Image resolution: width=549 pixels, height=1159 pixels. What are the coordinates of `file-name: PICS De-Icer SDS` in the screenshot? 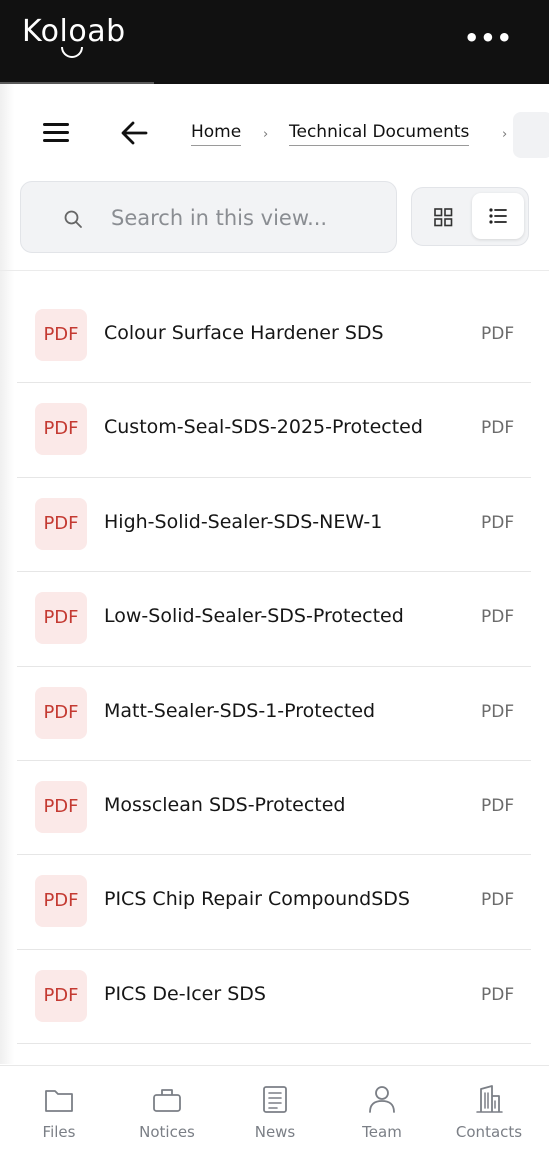 It's located at (185, 993).